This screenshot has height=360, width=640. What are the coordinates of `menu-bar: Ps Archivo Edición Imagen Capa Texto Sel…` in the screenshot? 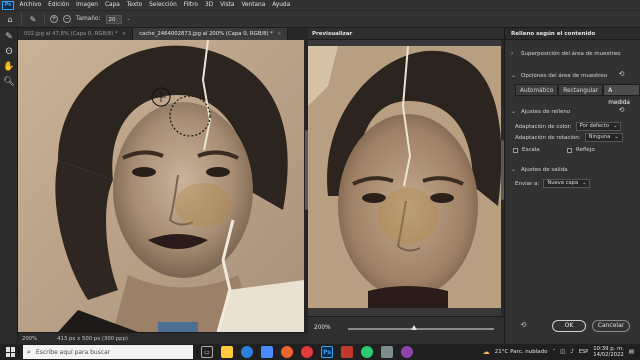 It's located at (320, 5).